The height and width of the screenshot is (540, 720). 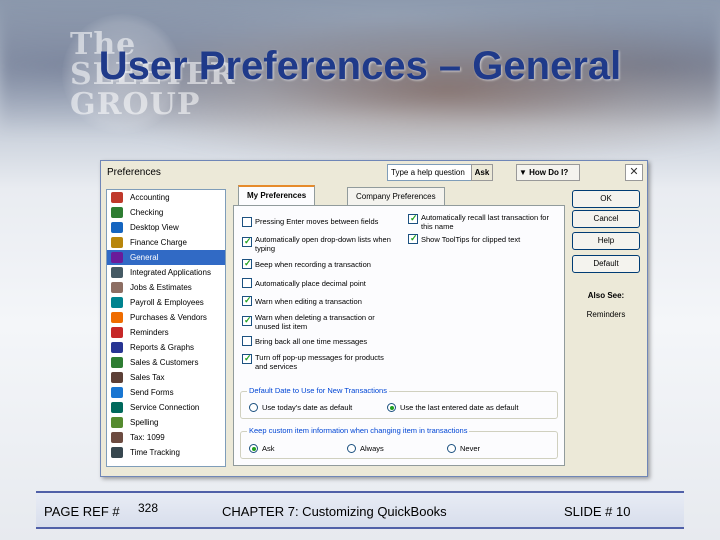 I want to click on auto-open-dropdown-checkbox, so click(x=247, y=241).